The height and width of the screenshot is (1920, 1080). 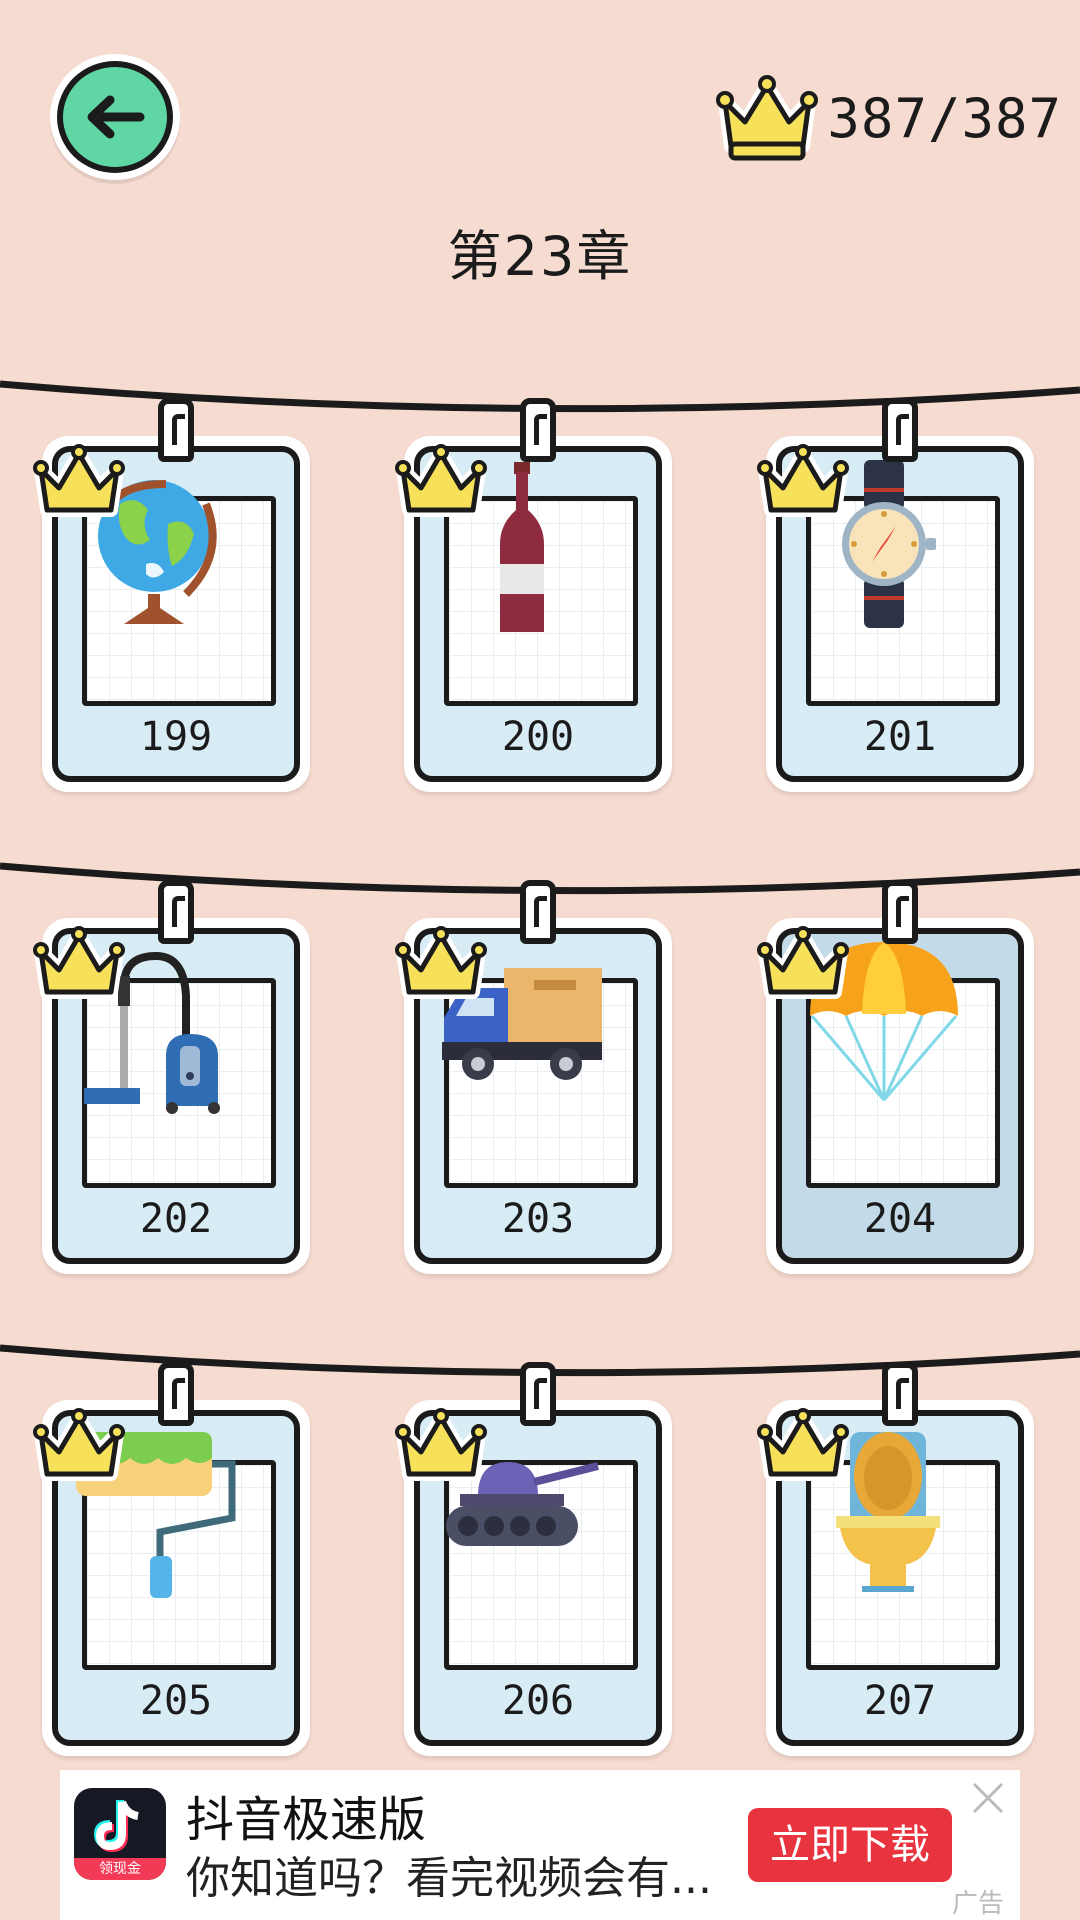 What do you see at coordinates (176, 1219) in the screenshot?
I see `level-number: 202` at bounding box center [176, 1219].